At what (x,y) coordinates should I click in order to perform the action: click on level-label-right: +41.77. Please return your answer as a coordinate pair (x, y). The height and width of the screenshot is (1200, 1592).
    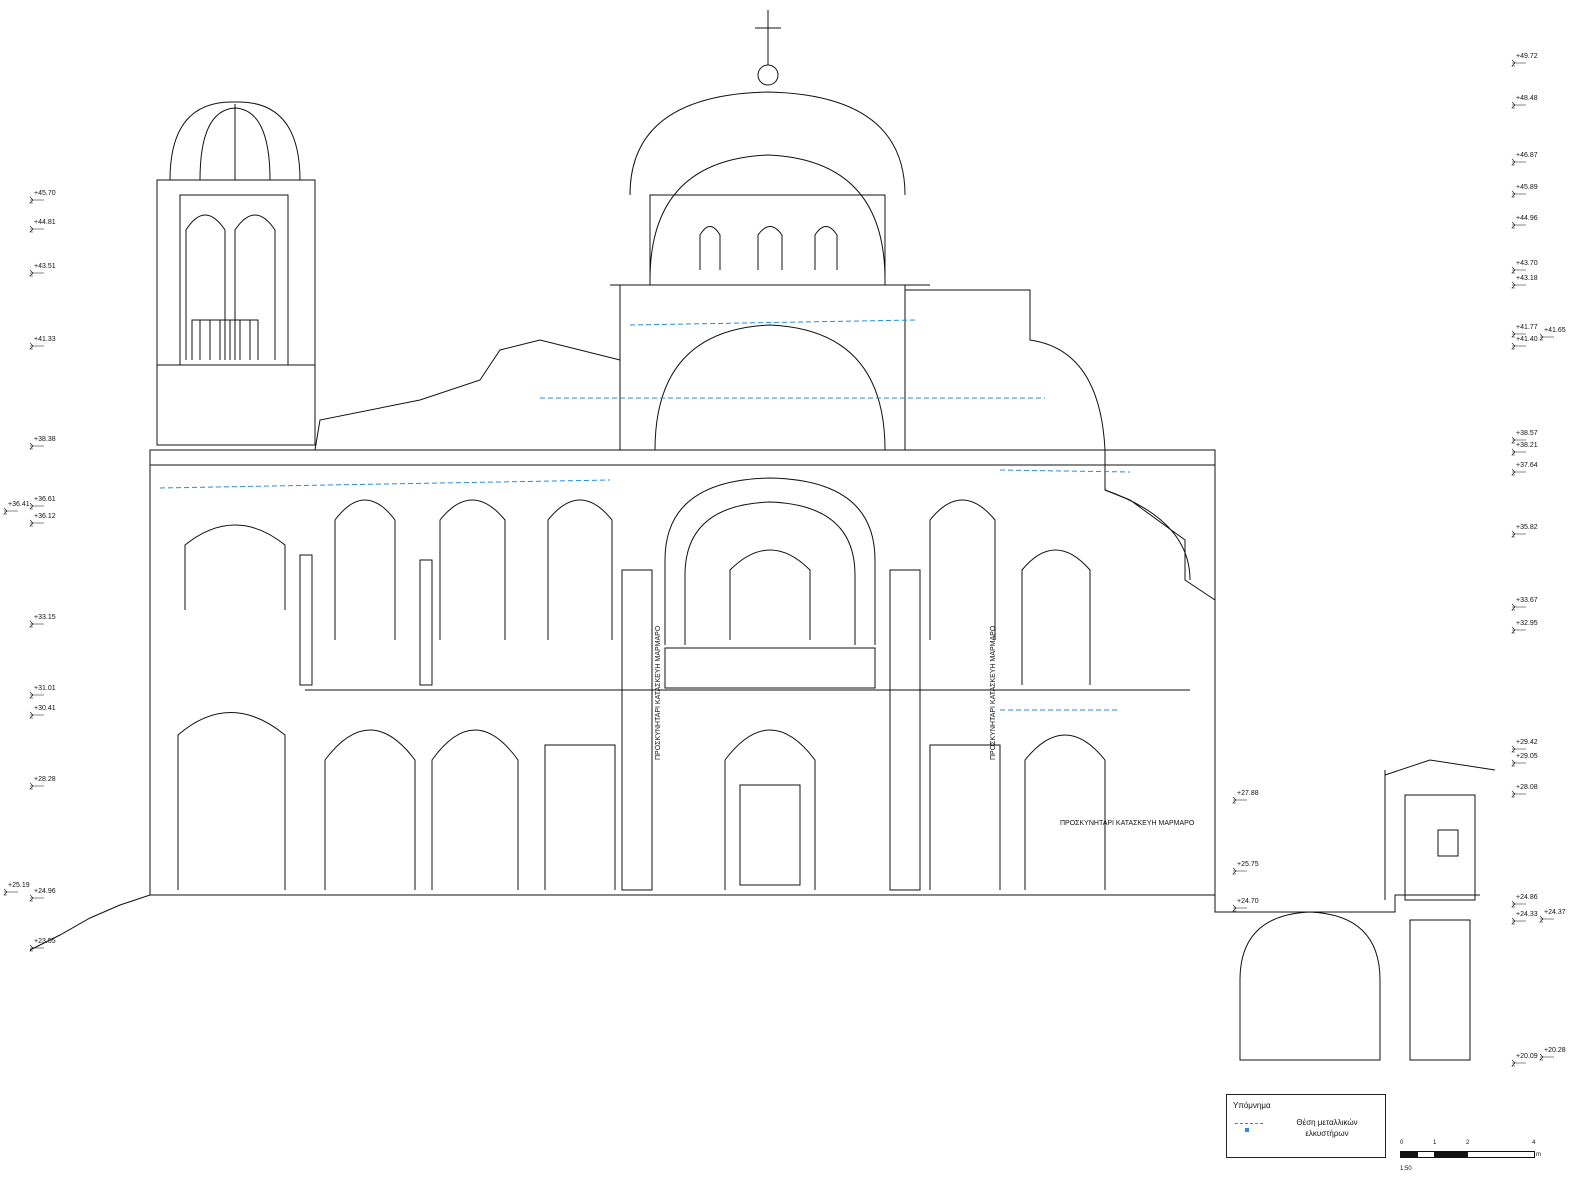
    Looking at the image, I should click on (1527, 327).